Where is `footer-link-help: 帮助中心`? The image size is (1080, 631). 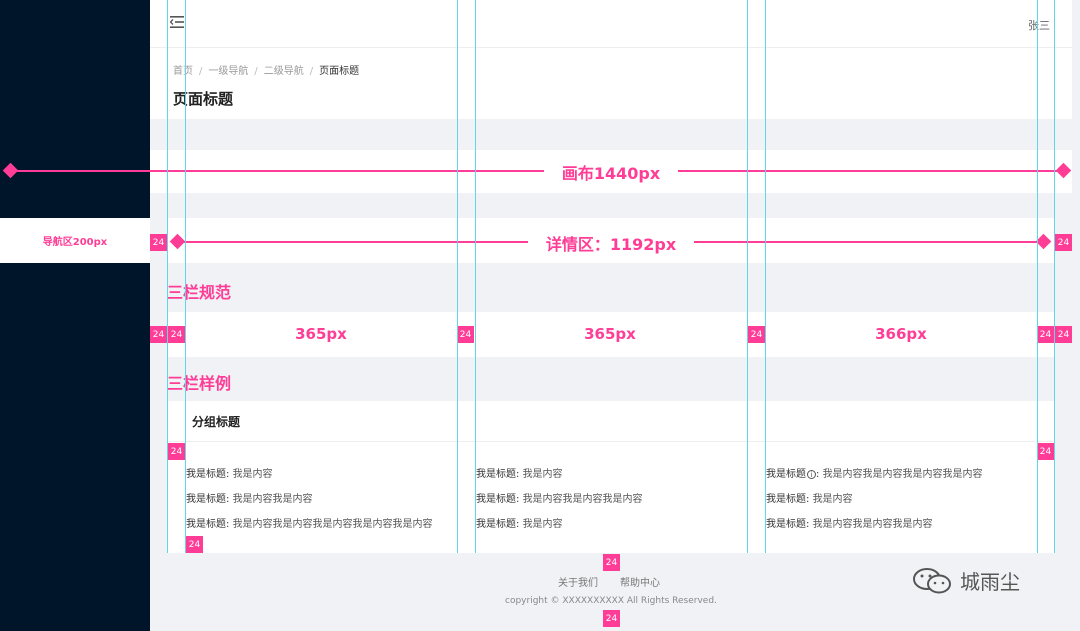
footer-link-help: 帮助中心 is located at coordinates (640, 583).